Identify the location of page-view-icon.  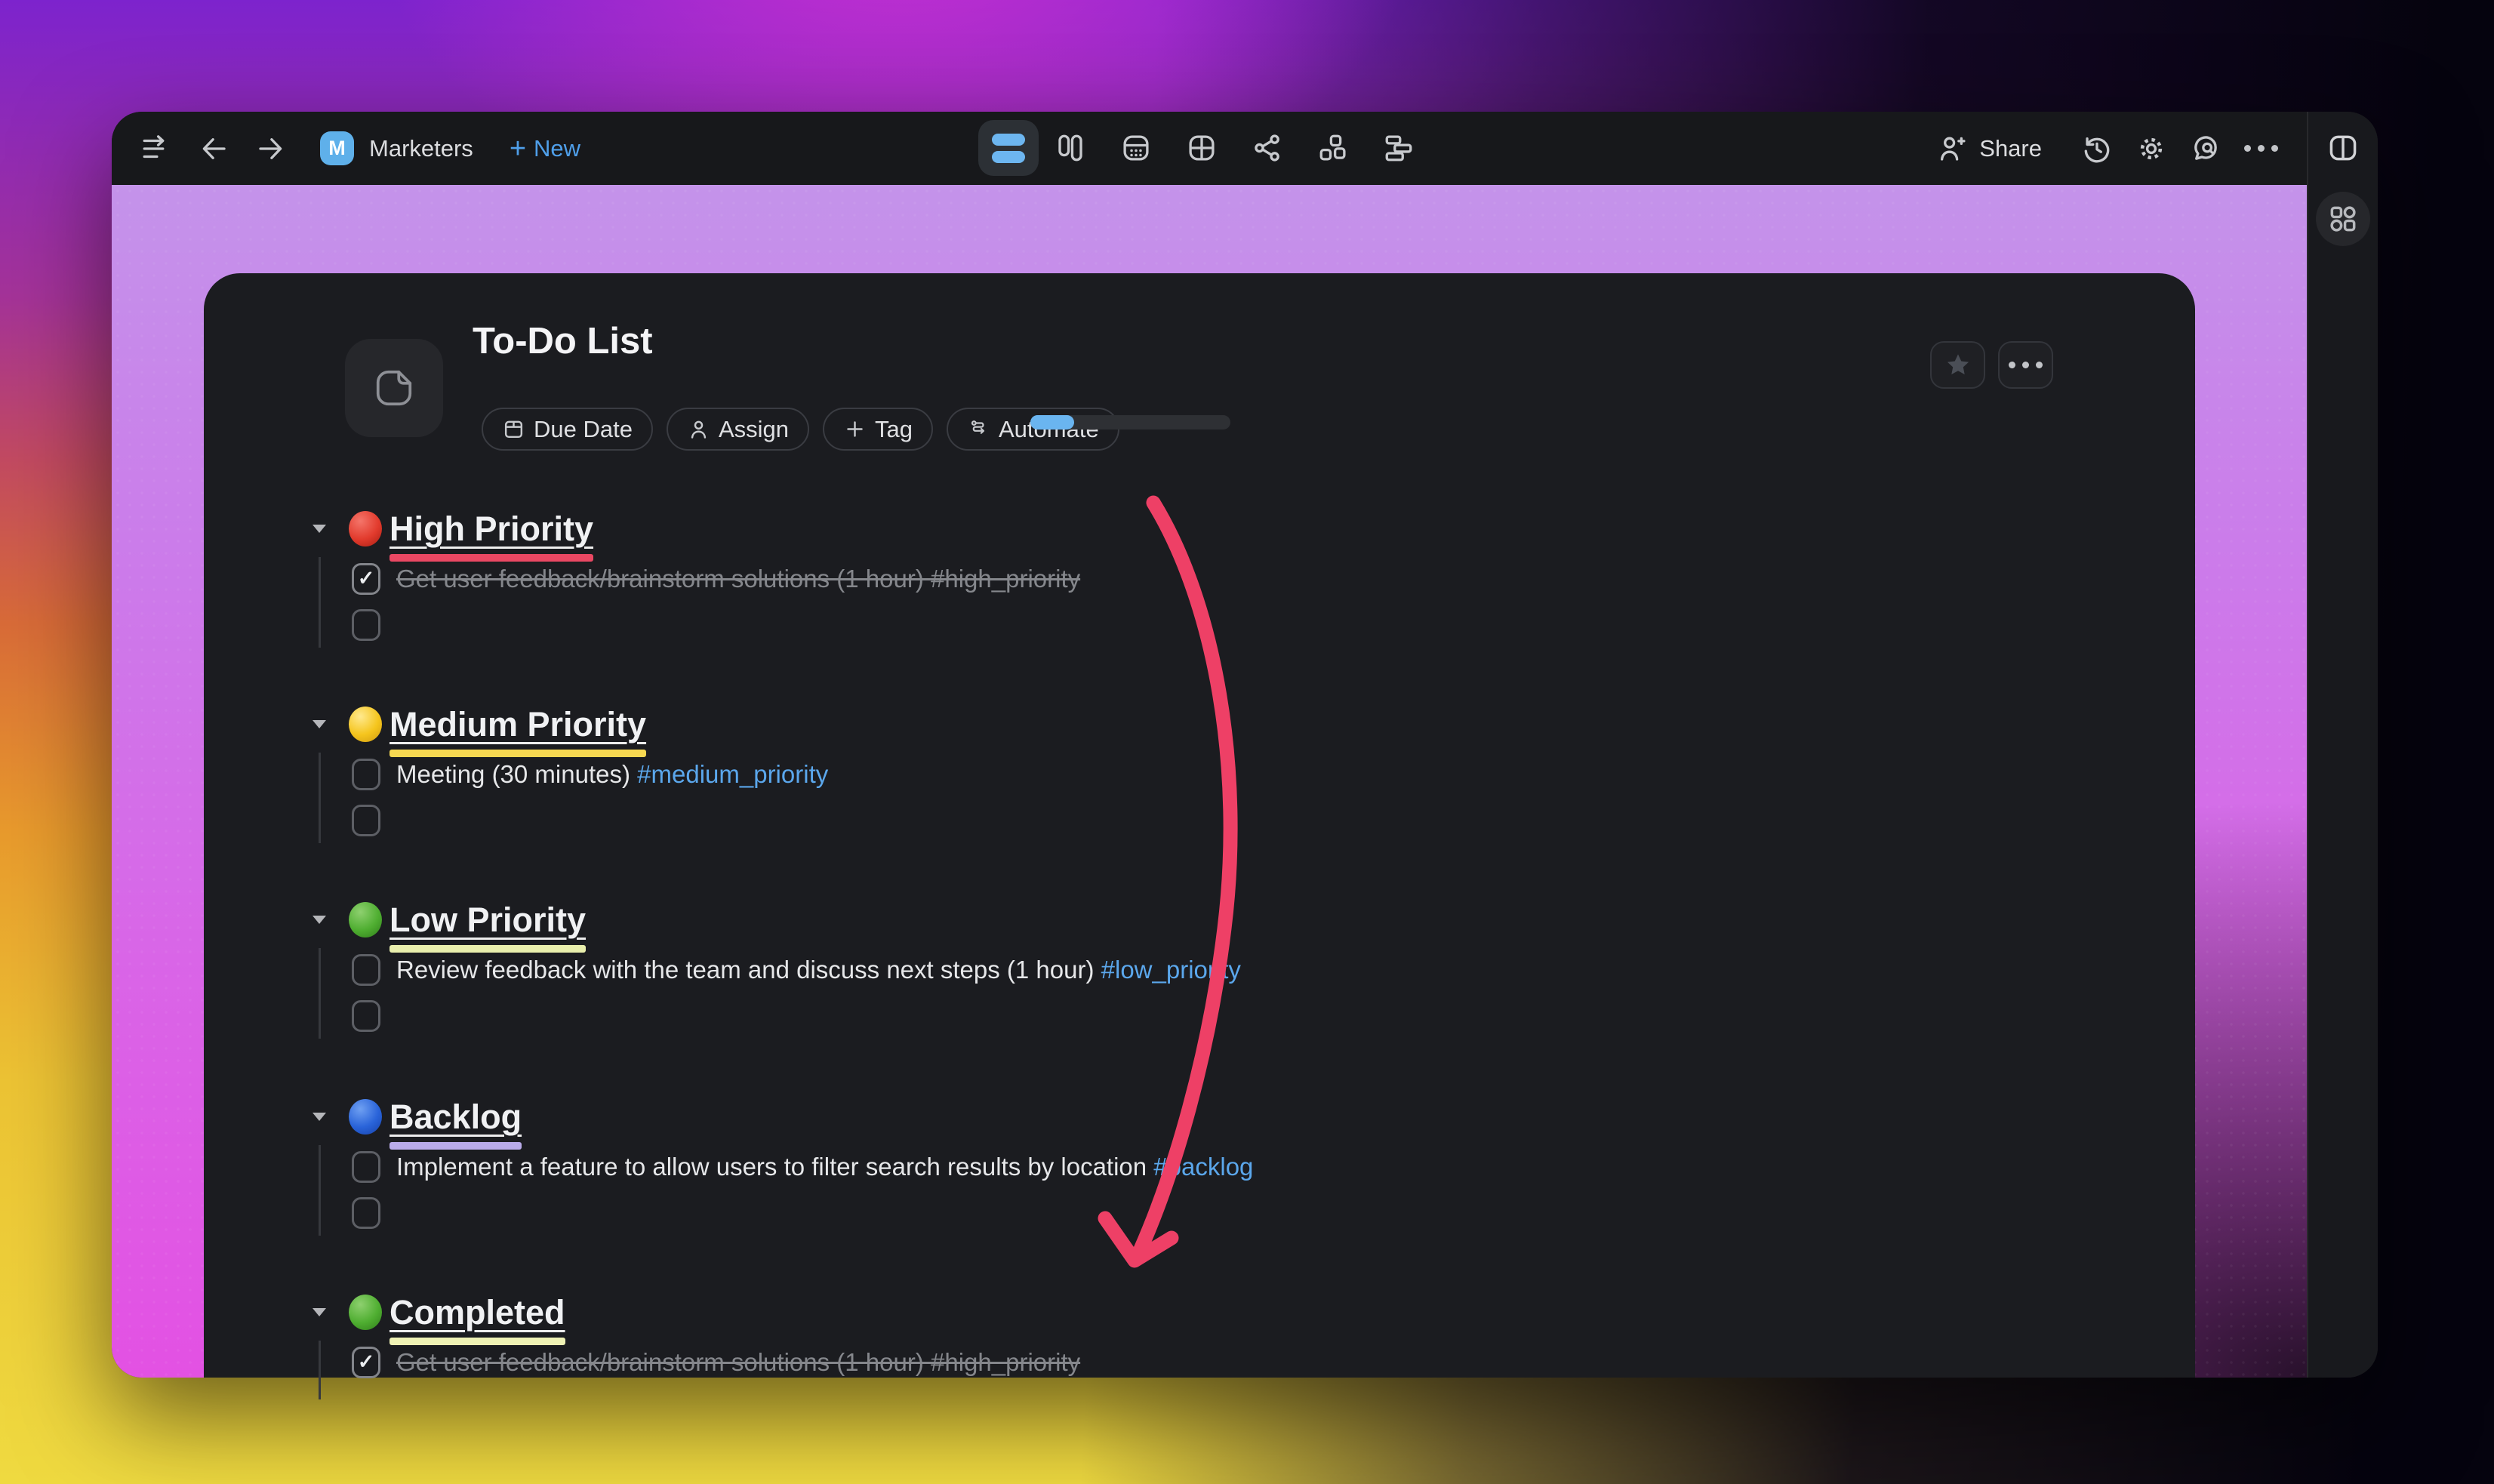
(1009, 148).